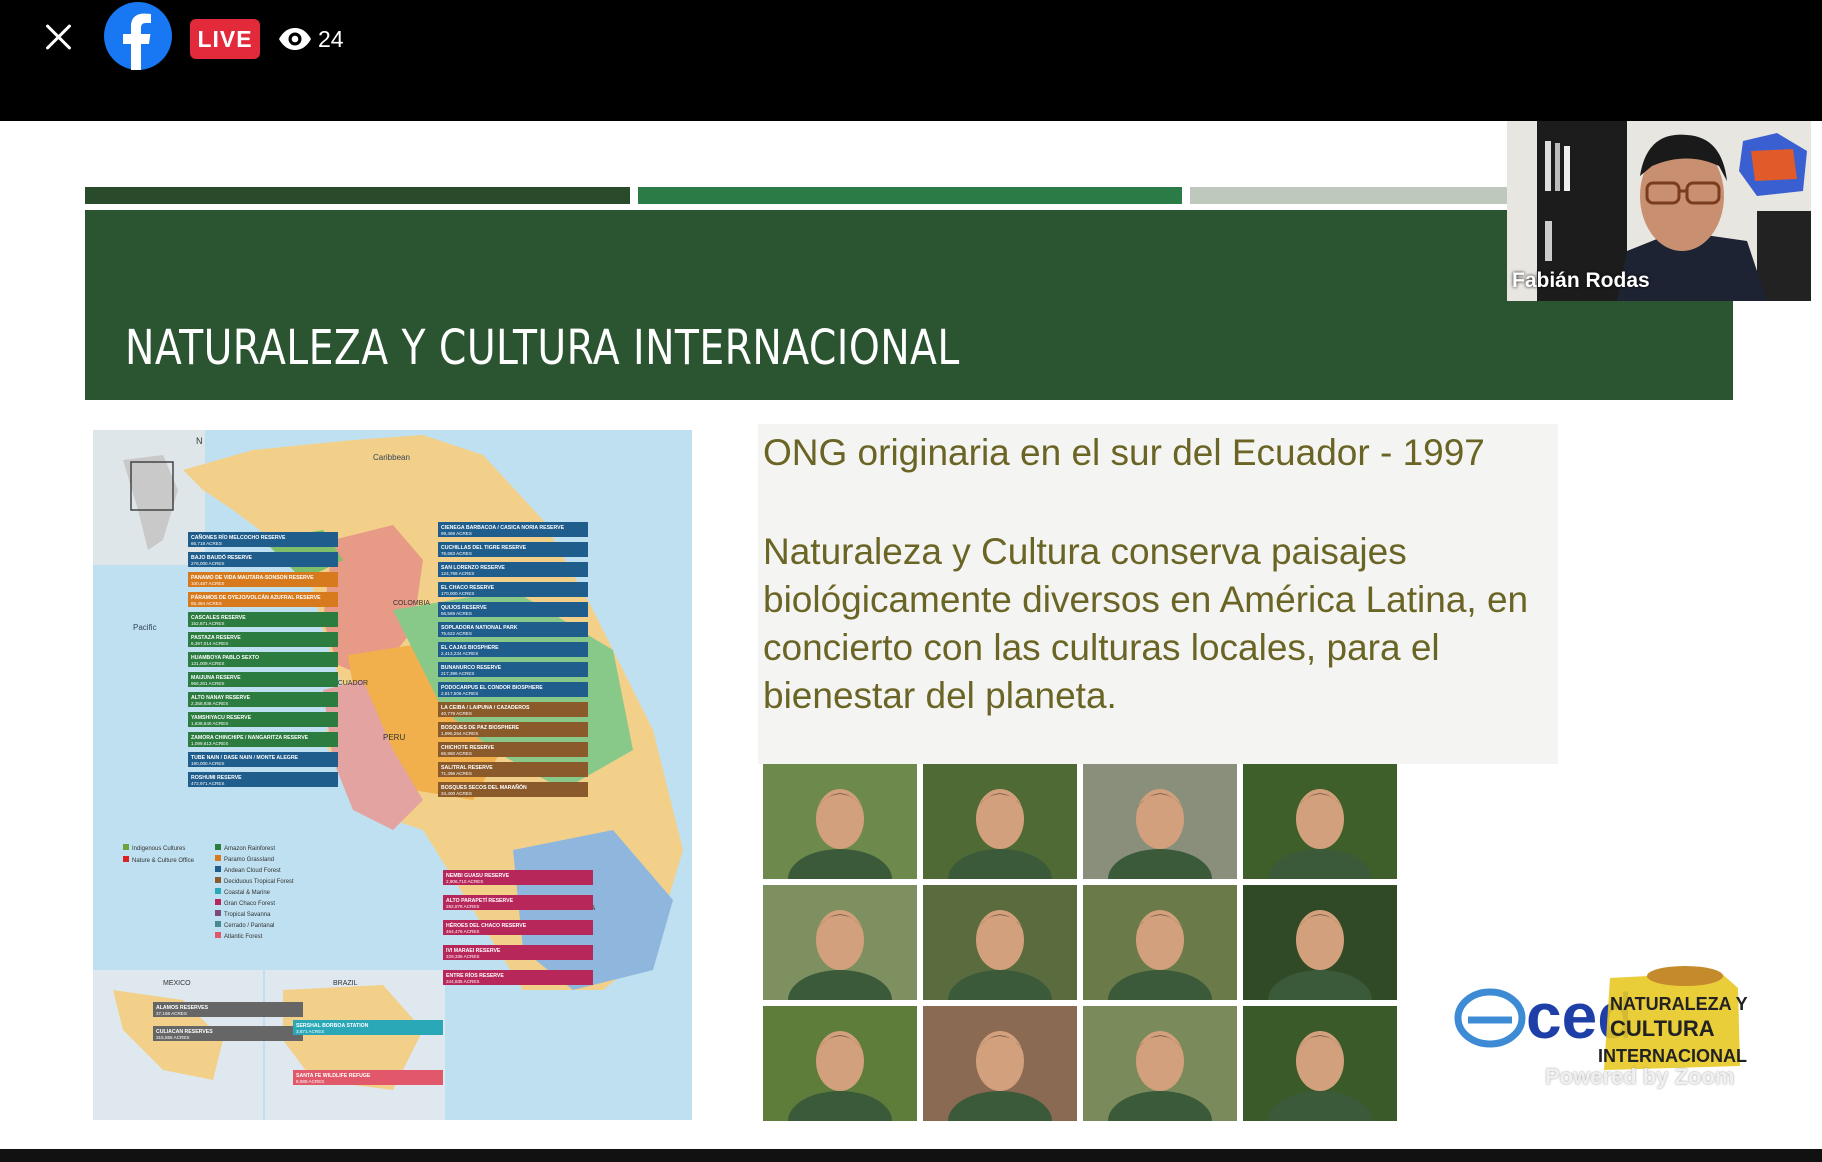  I want to click on reserve-name: HÉROES DEL CHACO RESERVE, so click(486, 925).